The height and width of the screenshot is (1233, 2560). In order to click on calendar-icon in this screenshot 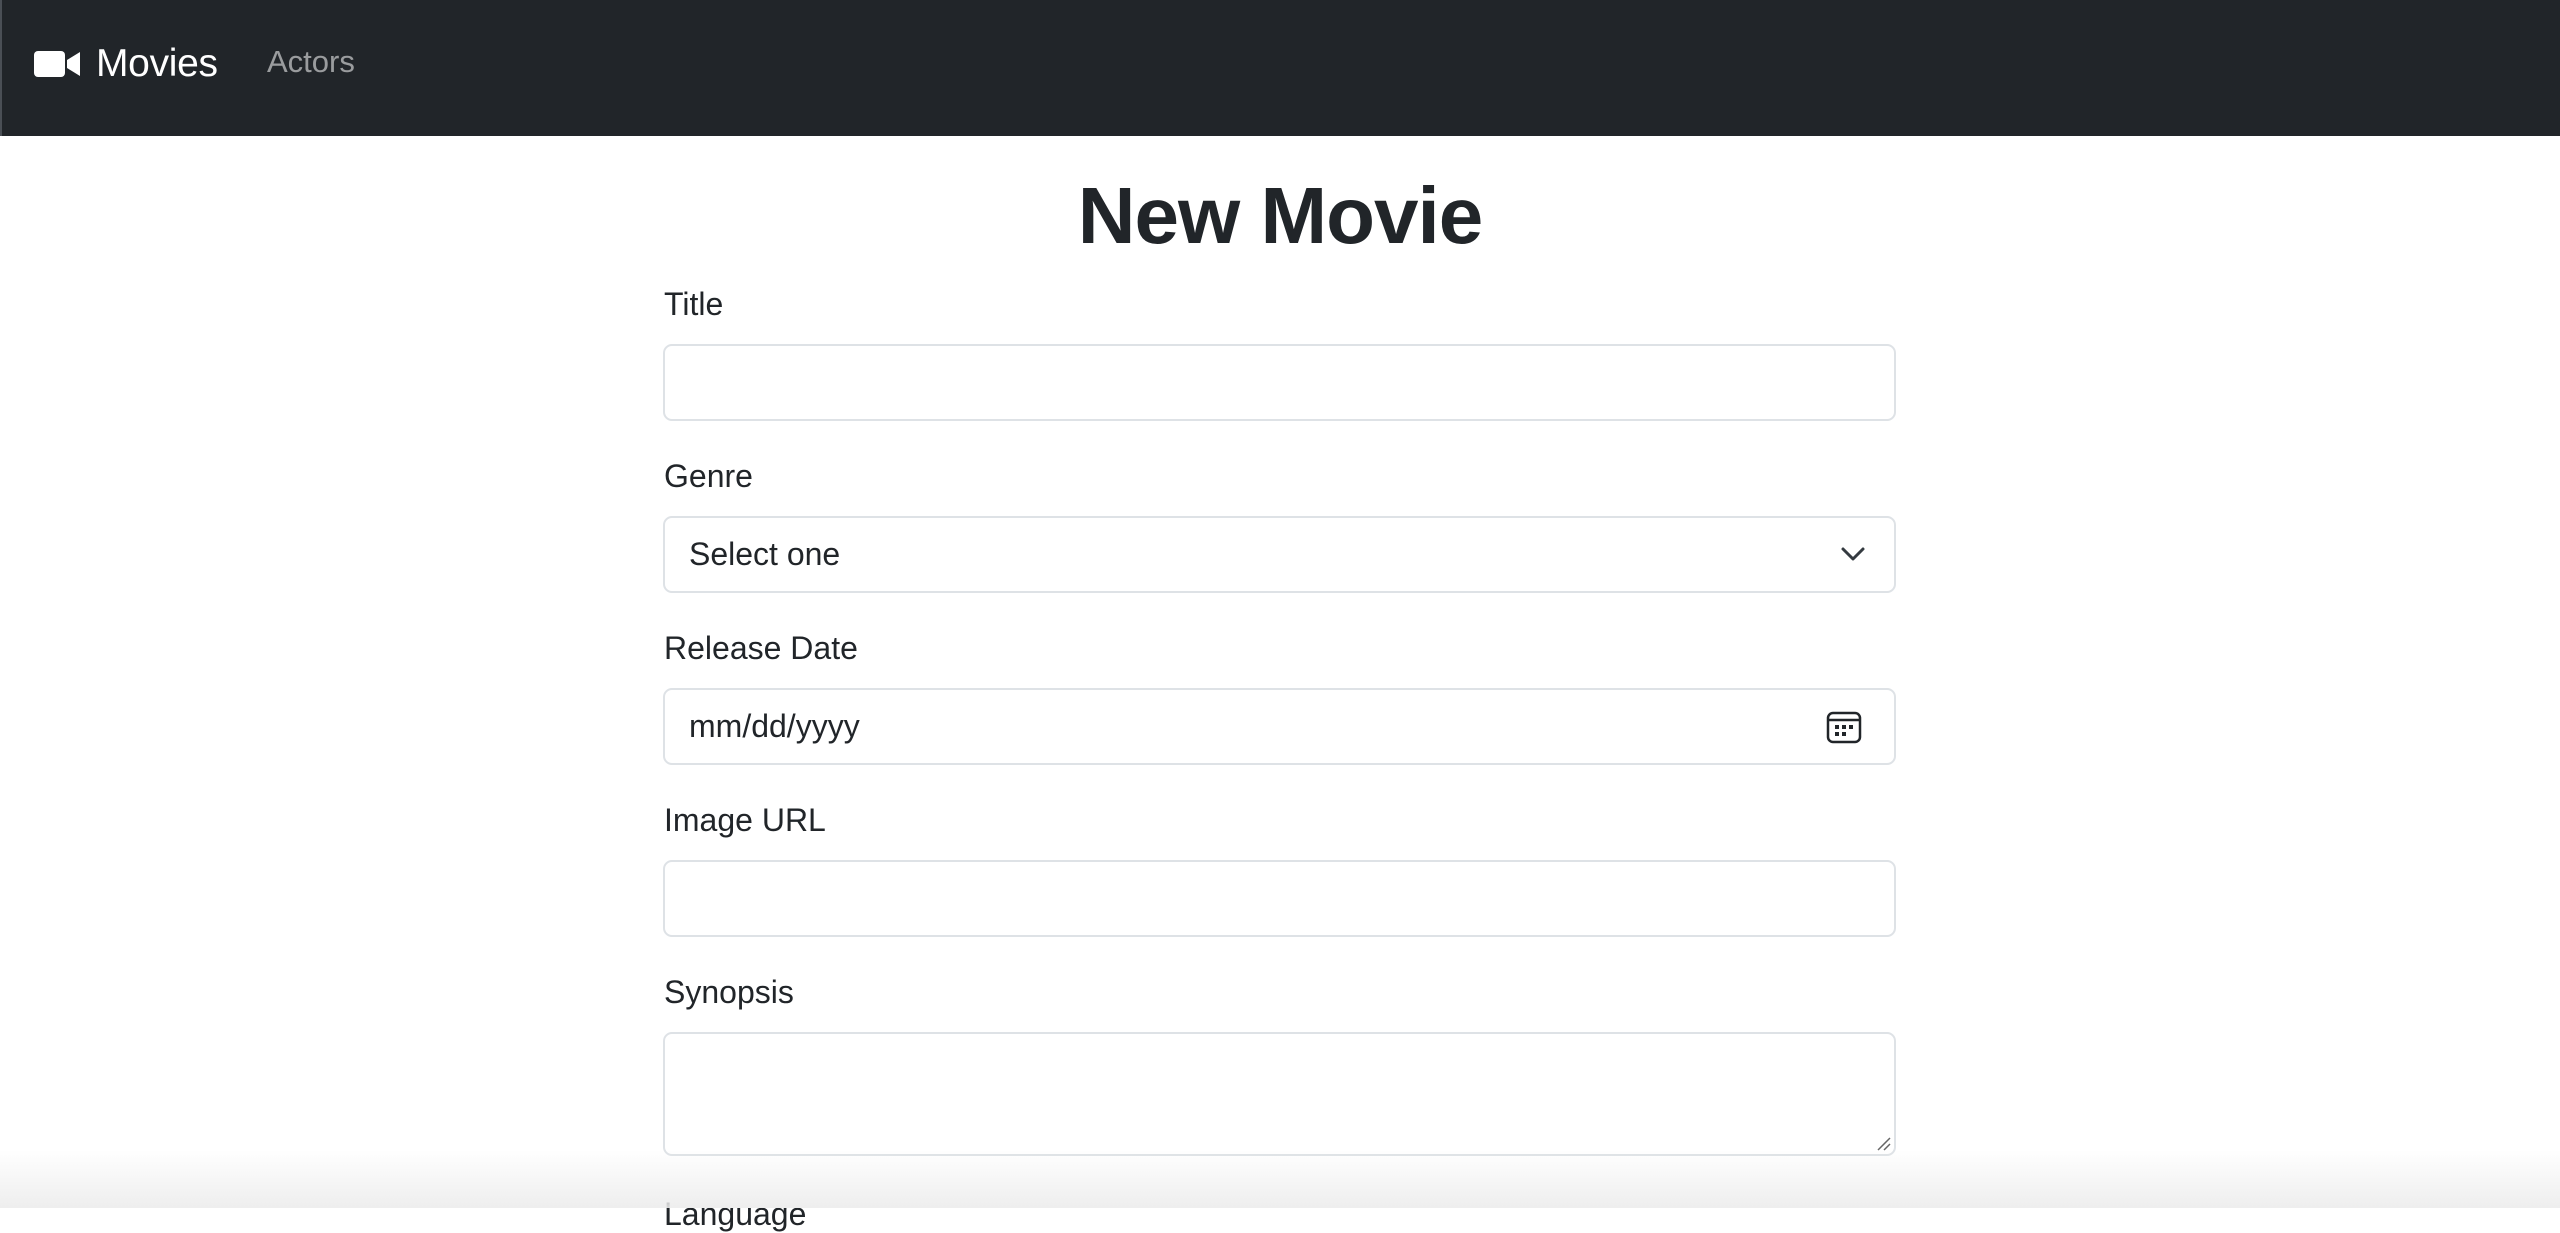, I will do `click(1844, 727)`.